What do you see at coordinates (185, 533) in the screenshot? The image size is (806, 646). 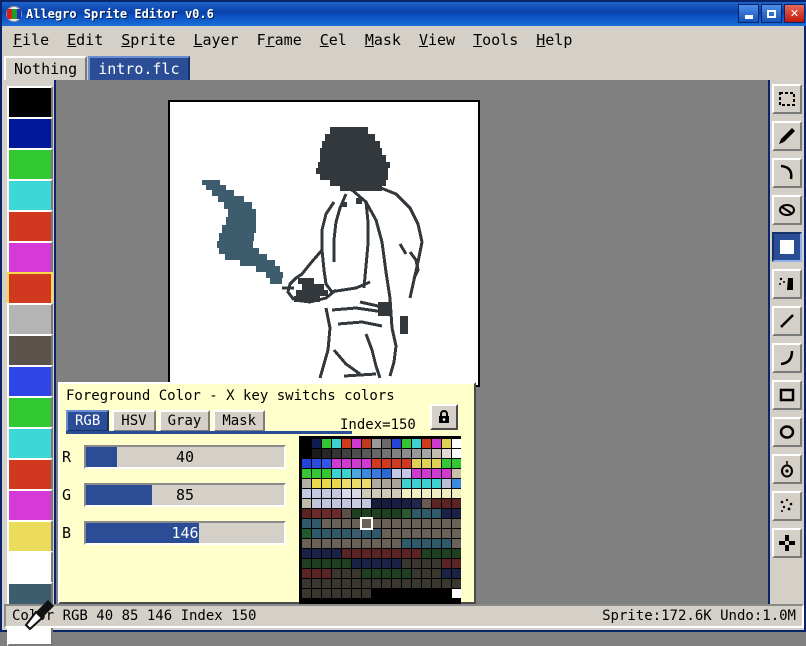 I see `slider-b: 146` at bounding box center [185, 533].